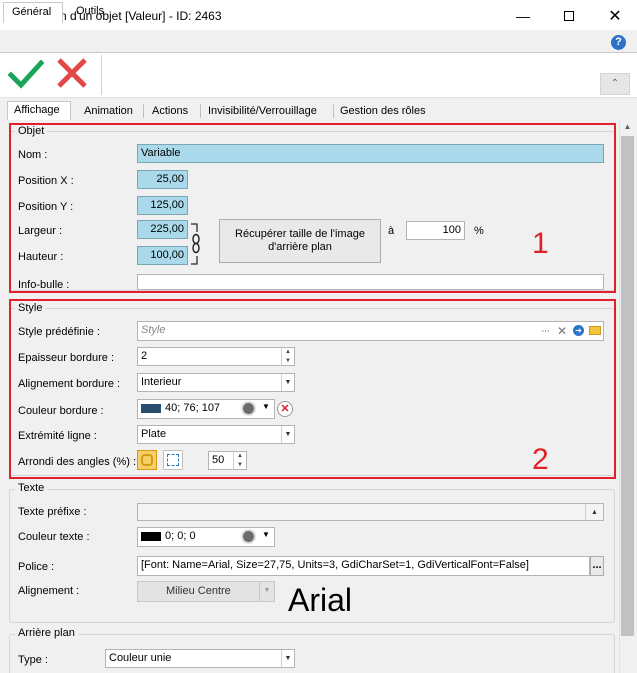 Image resolution: width=637 pixels, height=673 pixels. I want to click on extremite-ligne-label: Extrémité ligne :, so click(57, 436).